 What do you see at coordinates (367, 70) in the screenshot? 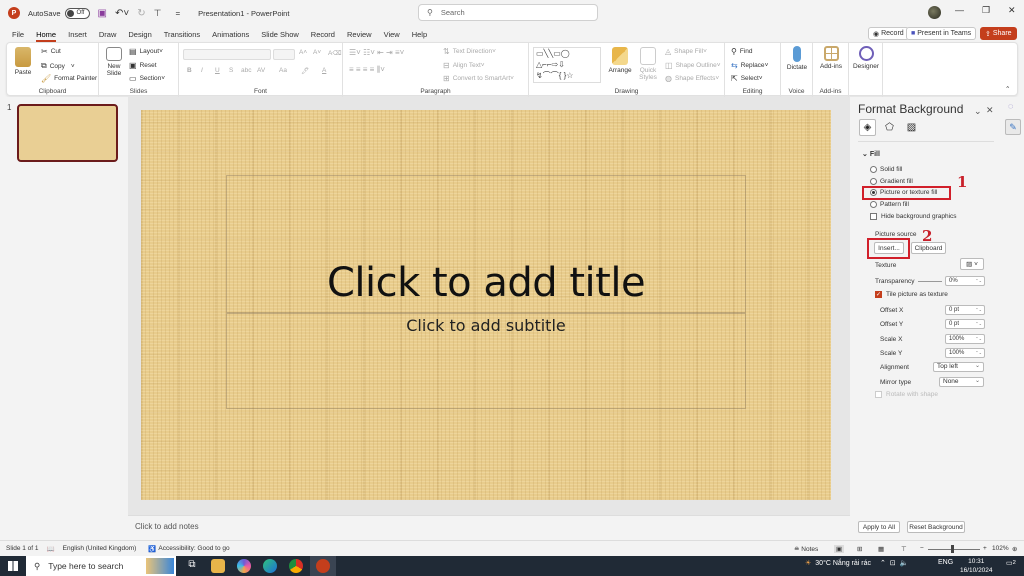
I see `alignment-buttons: ≡ ≡ ≡ ≡ ⫼˅` at bounding box center [367, 70].